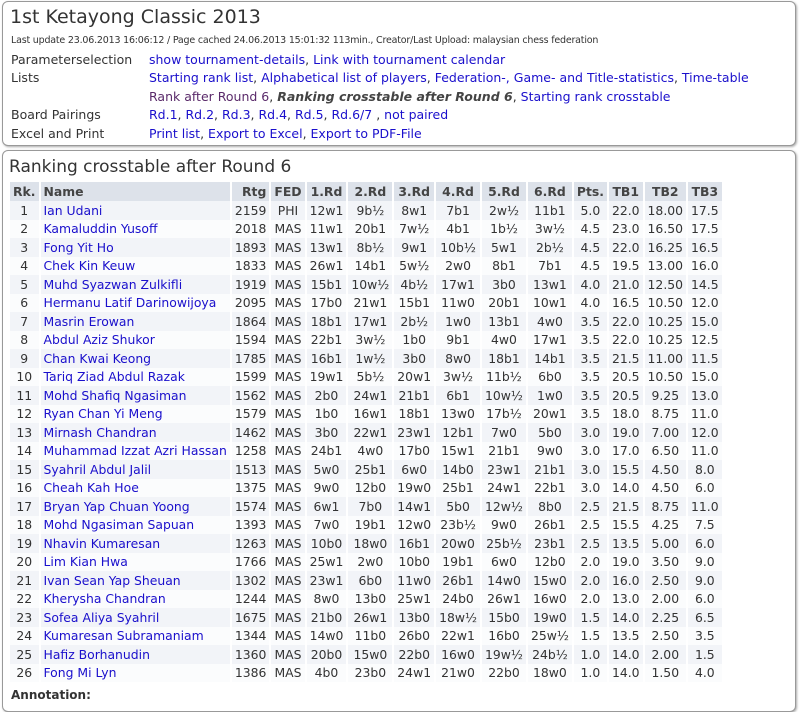 This screenshot has height=712, width=800. Describe the element at coordinates (174, 133) in the screenshot. I see `link-print-list: Print list` at that location.